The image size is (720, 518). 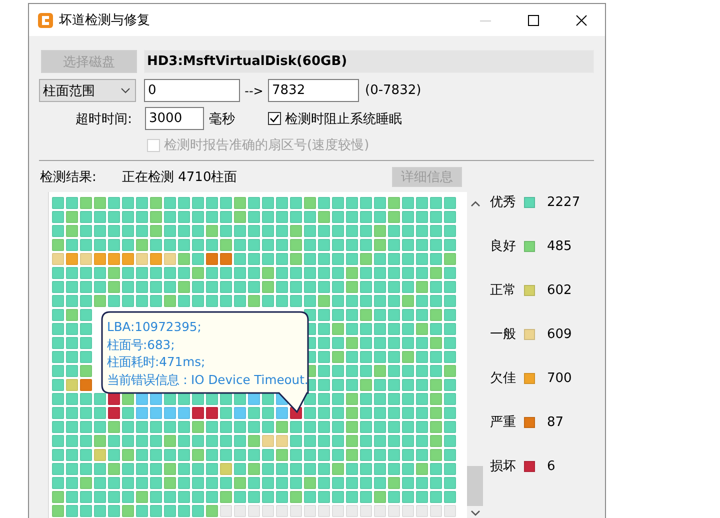 I want to click on disk-name: HD3:MsftVirtualDisk(60GB), so click(x=369, y=61).